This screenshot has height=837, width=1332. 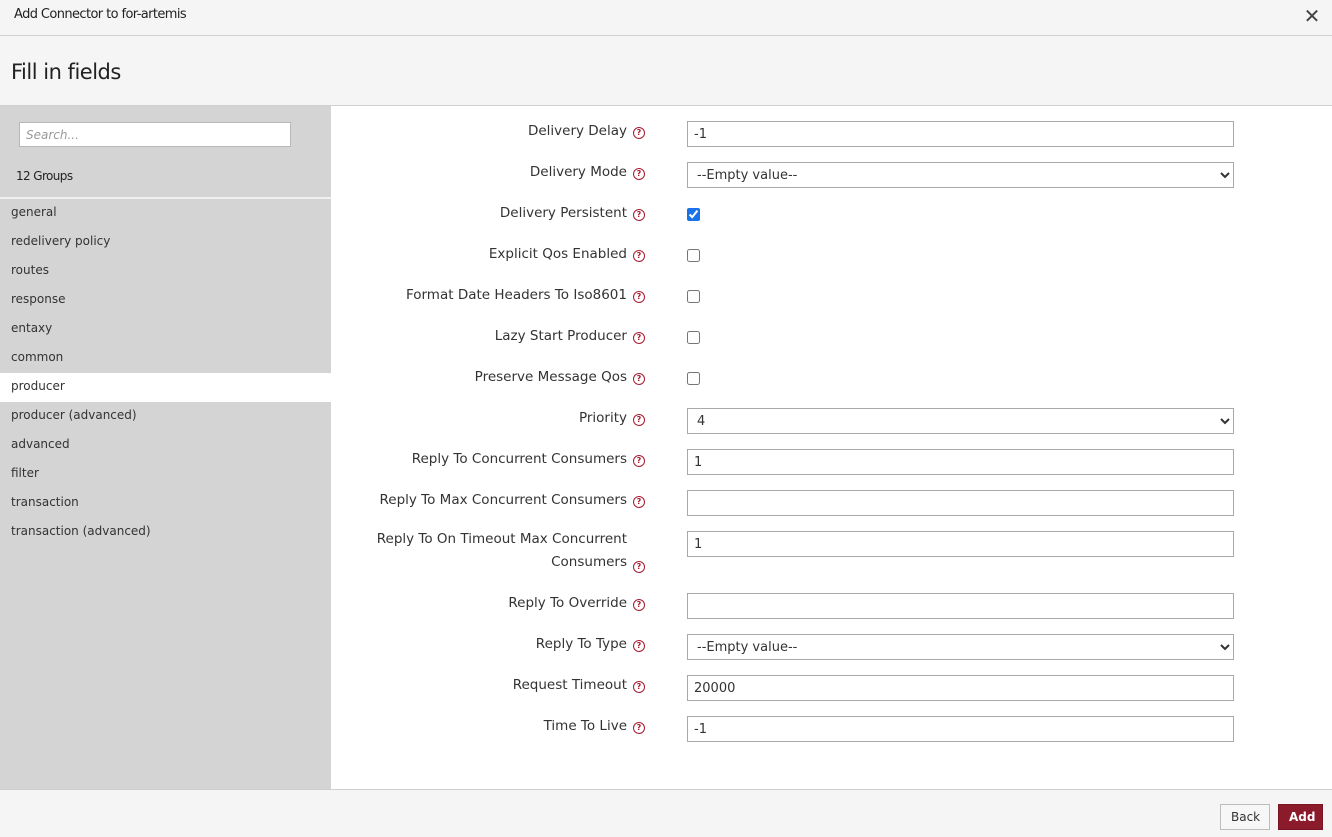 What do you see at coordinates (557, 254) in the screenshot?
I see `field-label-explicit-qos-enabled: Explicit Qos Enabled` at bounding box center [557, 254].